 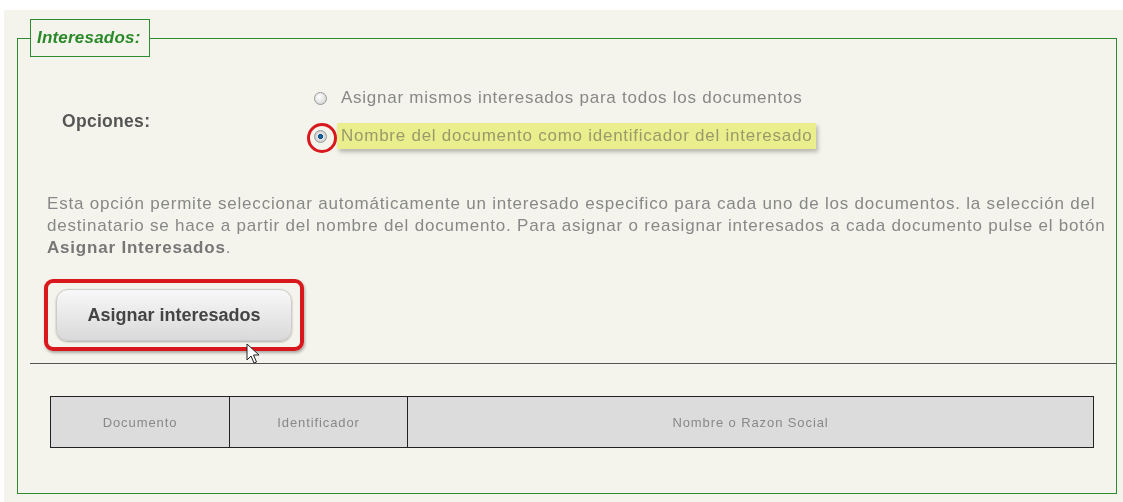 I want to click on description-text: Esta opción permite seleccionar automáticamente un interesado especifico para cada uno de los documentos. la selección del destinatario se hace a partir del nombre del documento. Para asignar o reasignar interesados a cada documento pulse el botón Asignar Interesados., so click(x=577, y=226).